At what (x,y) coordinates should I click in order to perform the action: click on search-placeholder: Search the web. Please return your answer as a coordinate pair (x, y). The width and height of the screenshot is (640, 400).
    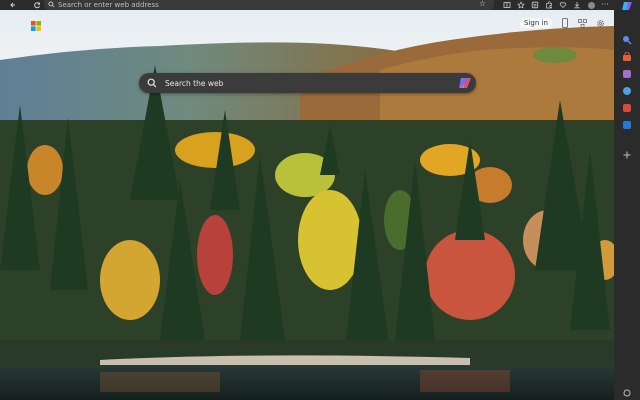
    Looking at the image, I should click on (194, 83).